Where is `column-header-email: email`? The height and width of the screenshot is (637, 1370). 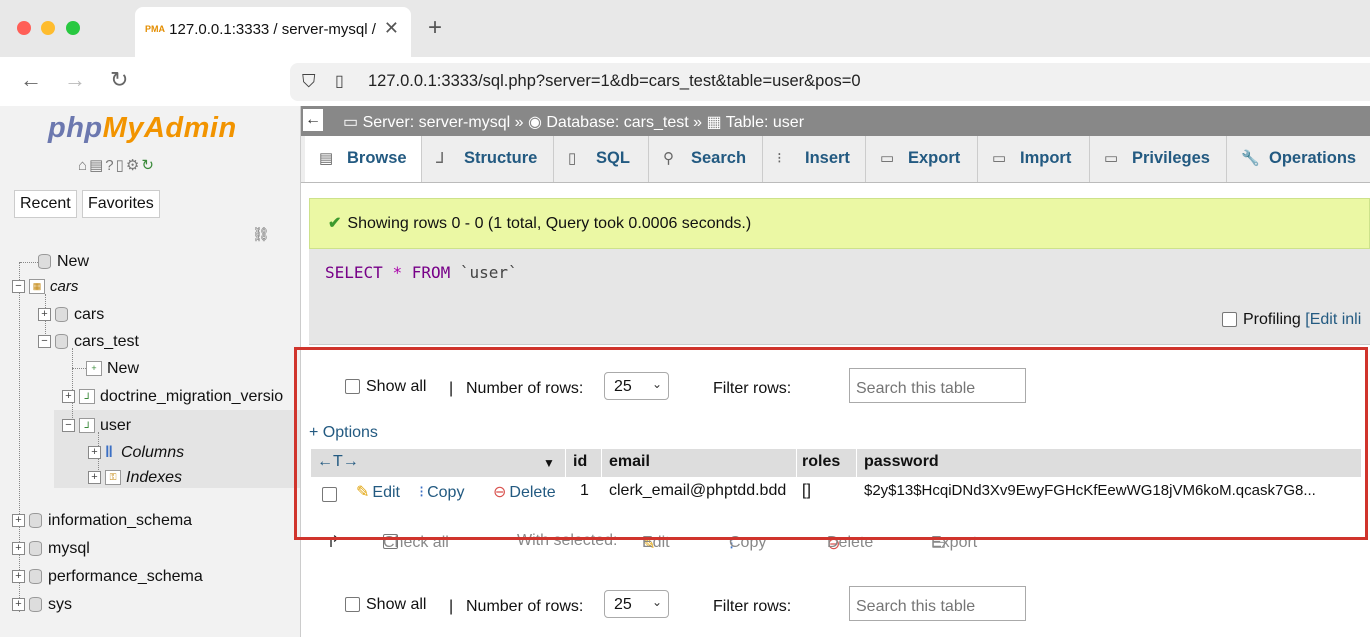 column-header-email: email is located at coordinates (629, 462).